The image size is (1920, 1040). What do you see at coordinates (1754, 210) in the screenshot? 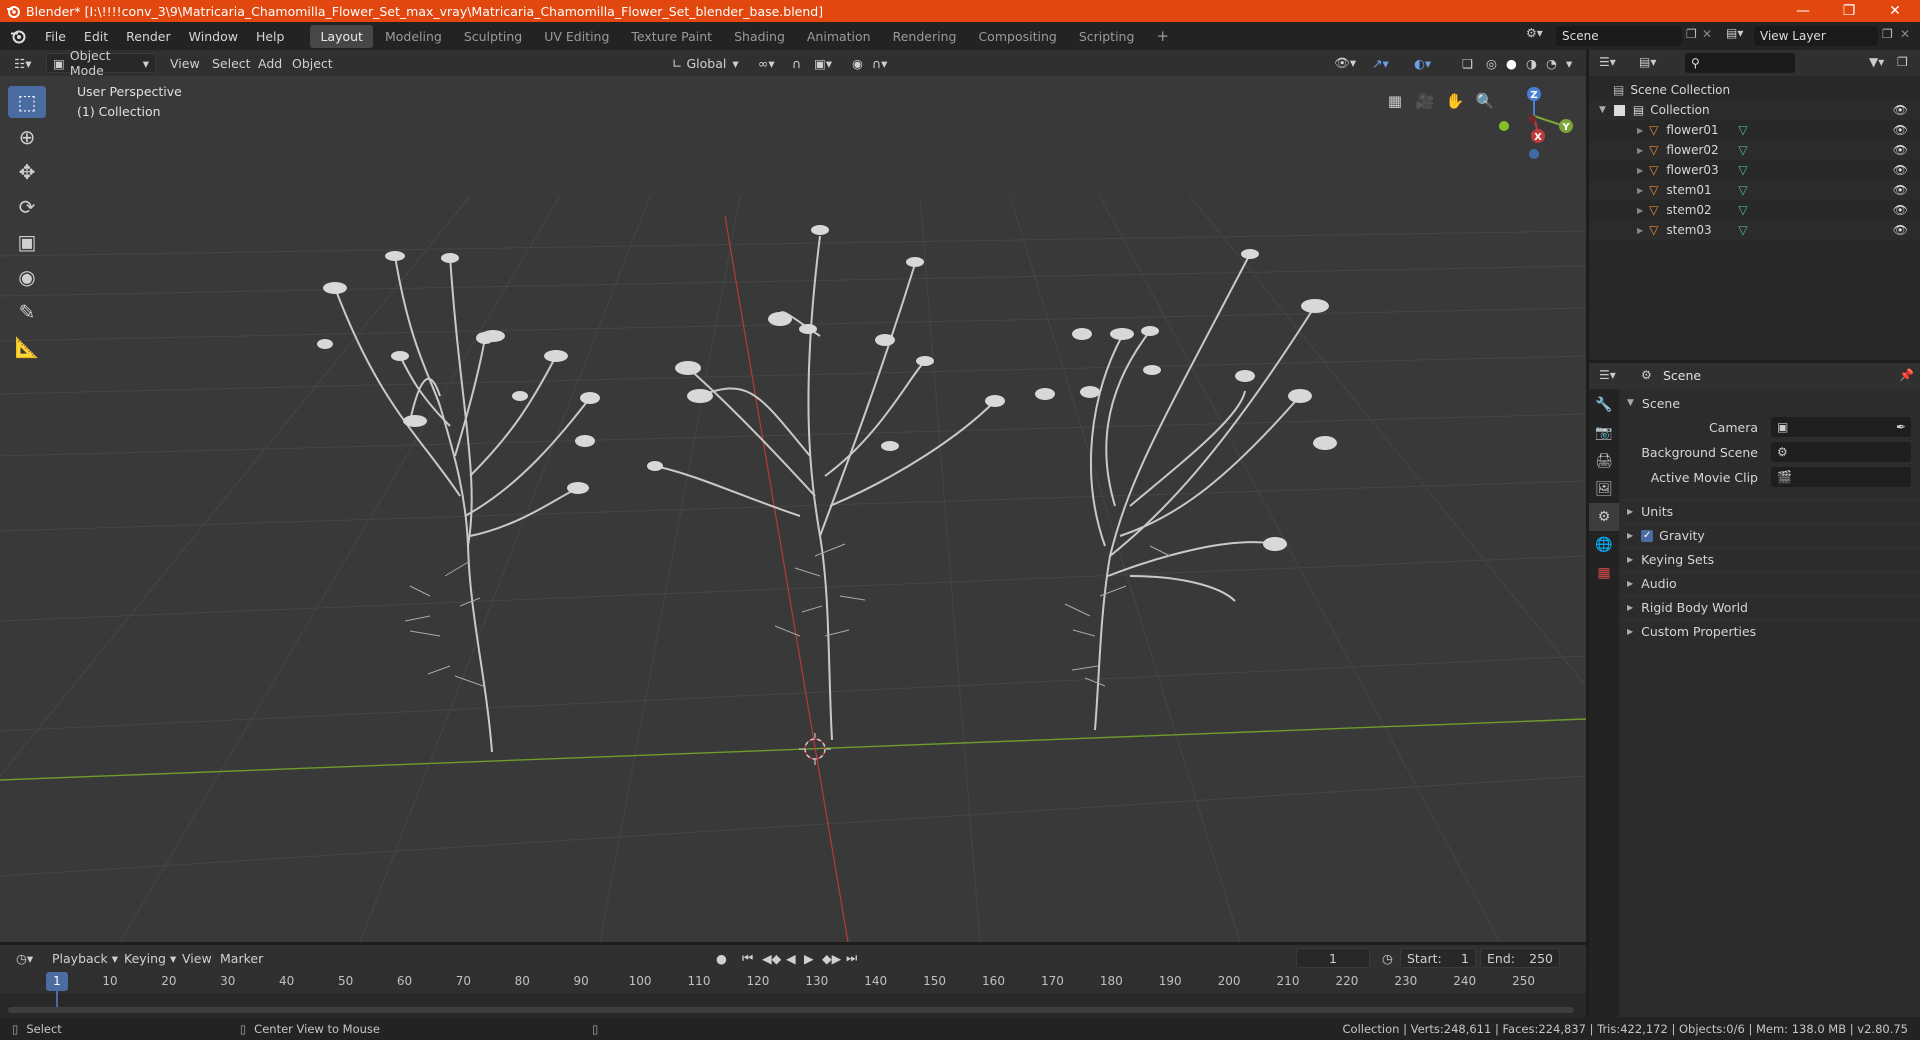
I see `outliner-row-stem02: ▶ ▽ stem02 ▽ 👁` at bounding box center [1754, 210].